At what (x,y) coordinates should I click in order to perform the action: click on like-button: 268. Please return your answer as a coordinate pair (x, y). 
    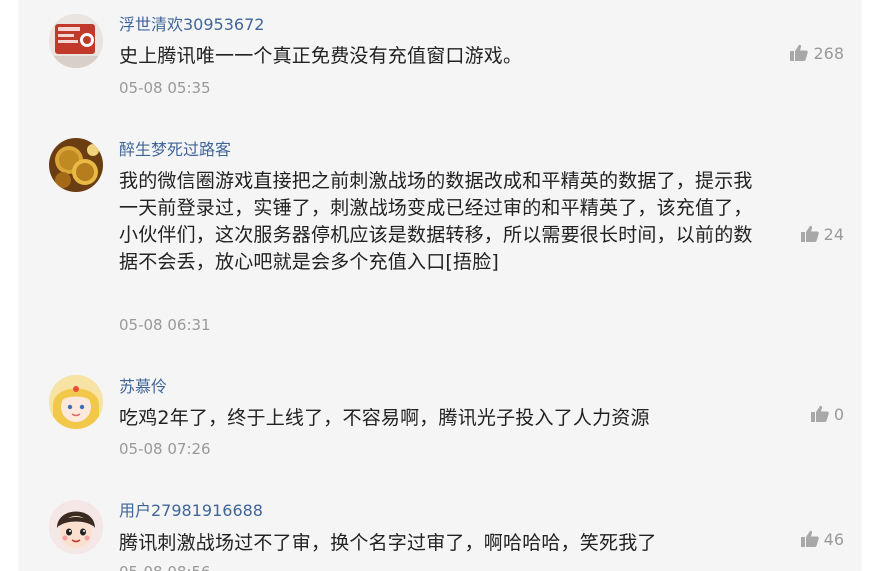
    Looking at the image, I should click on (816, 53).